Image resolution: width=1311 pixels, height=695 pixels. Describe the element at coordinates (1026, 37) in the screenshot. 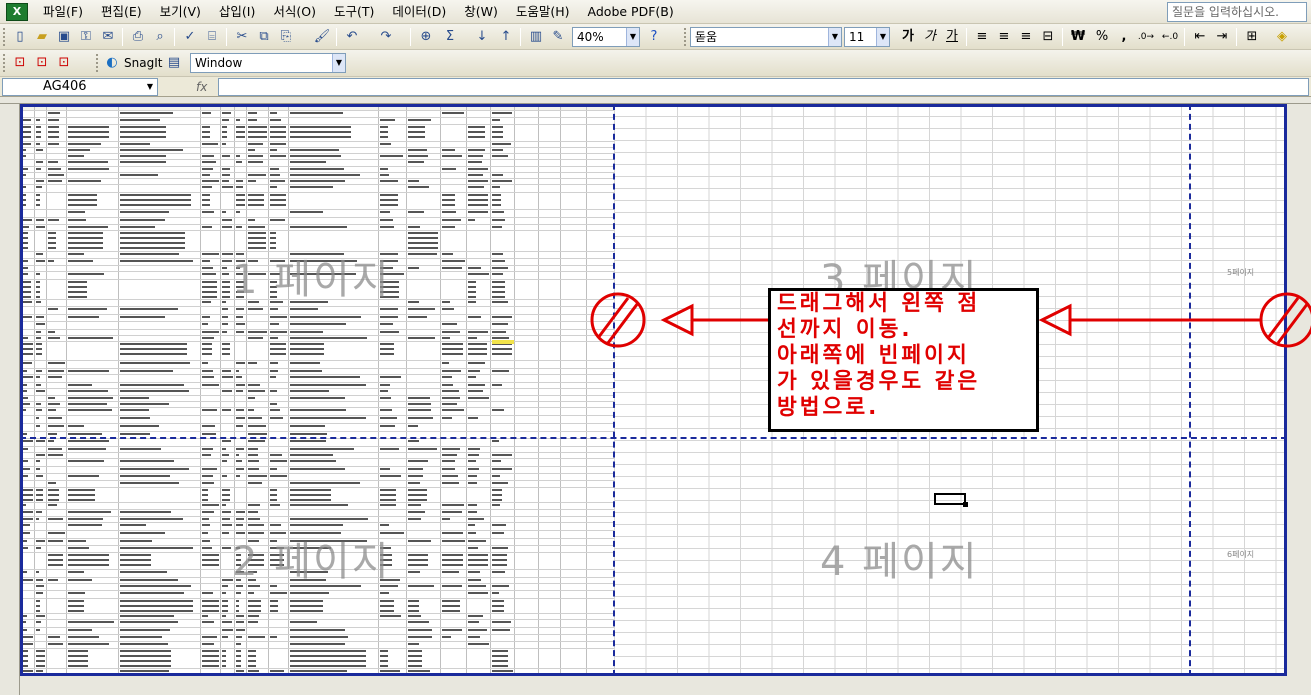

I see `align-right-icon: ≡` at that location.